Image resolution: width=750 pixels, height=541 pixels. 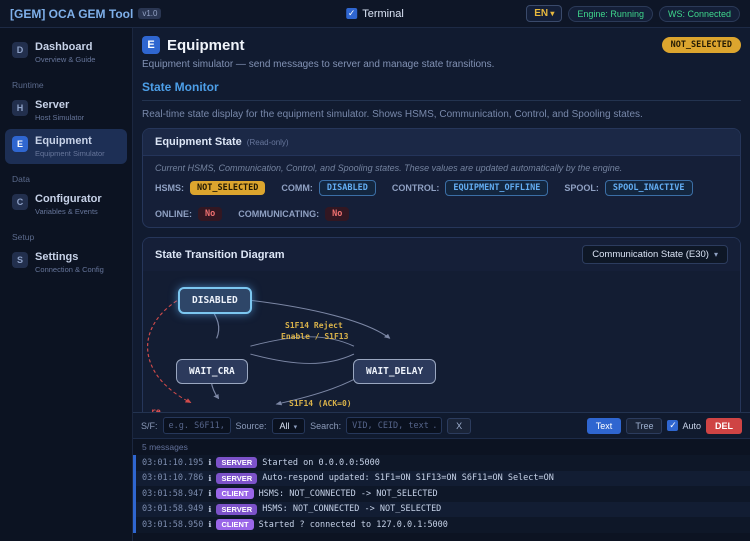 What do you see at coordinates (70, 153) in the screenshot?
I see `sidebar-item-sublabel: Equipment Simulator` at bounding box center [70, 153].